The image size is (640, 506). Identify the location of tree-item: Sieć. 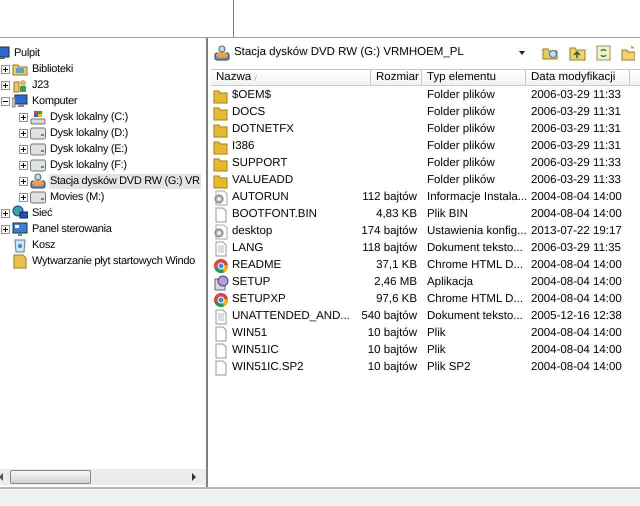
(42, 213).